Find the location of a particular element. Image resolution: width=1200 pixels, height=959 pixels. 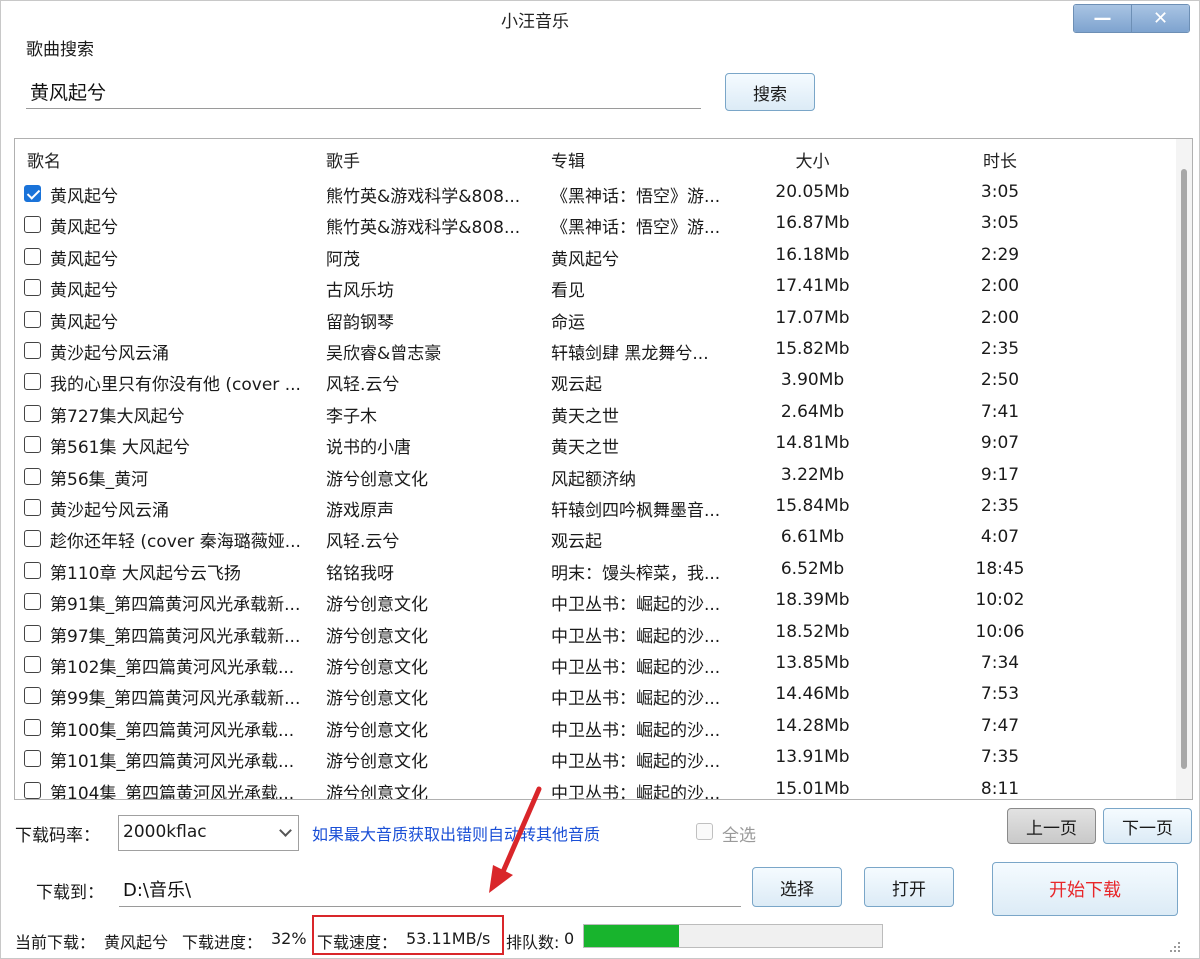

table-row: 我的心里只有你没有他 (cover ... 风轻.云兮 观云起 3.90Mb 2:50 is located at coordinates (590, 382).